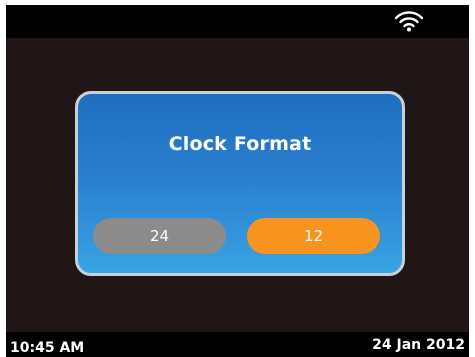 The image size is (475, 357). I want to click on option-24-hour-button: 24, so click(159, 236).